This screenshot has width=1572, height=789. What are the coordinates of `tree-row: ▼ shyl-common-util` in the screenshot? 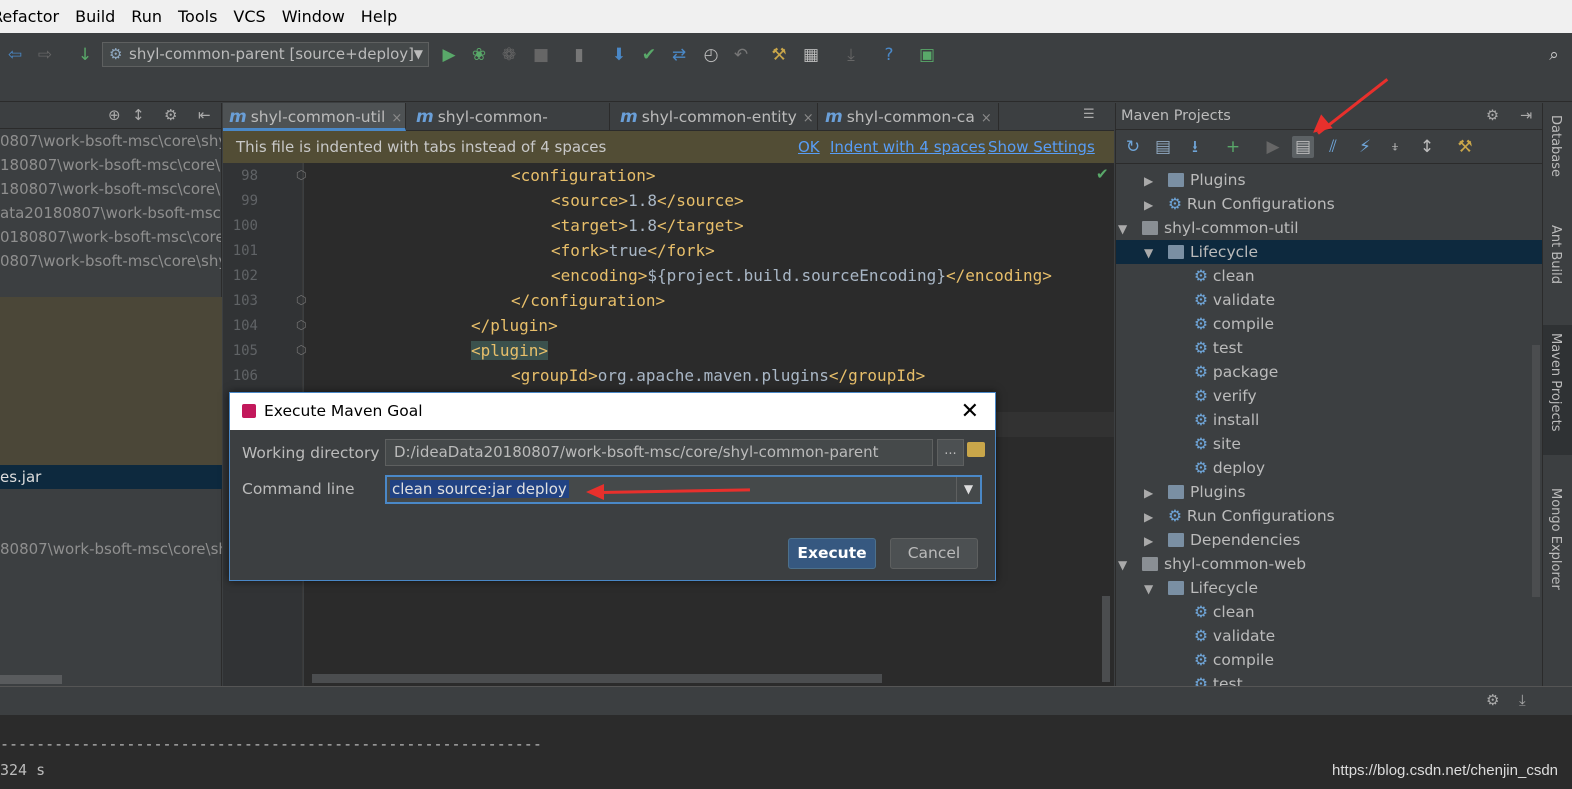 It's located at (1208, 228).